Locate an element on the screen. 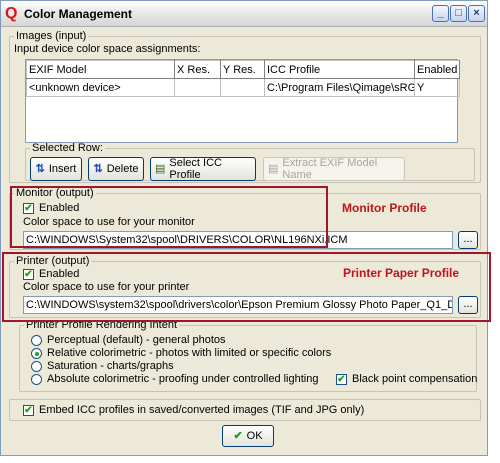  delete-button: ⇅ Delete is located at coordinates (116, 169).